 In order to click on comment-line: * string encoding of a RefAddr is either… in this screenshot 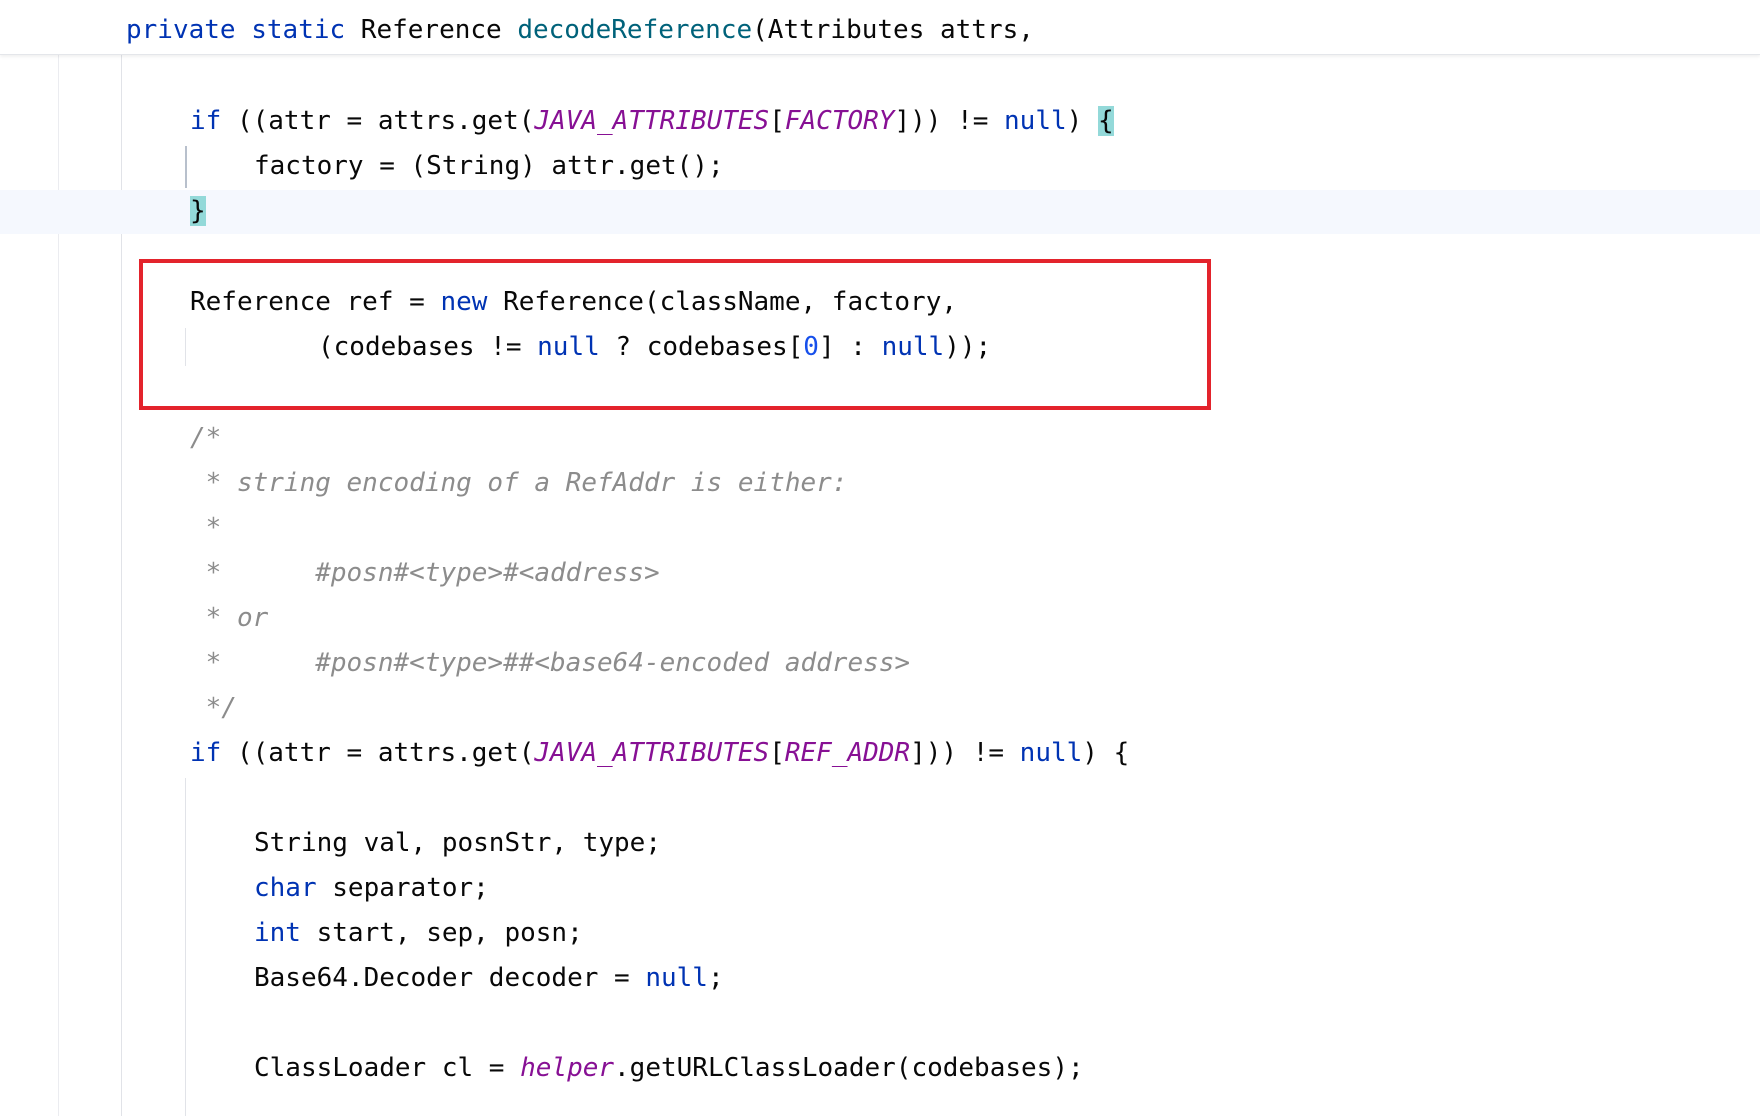, I will do `click(519, 483)`.